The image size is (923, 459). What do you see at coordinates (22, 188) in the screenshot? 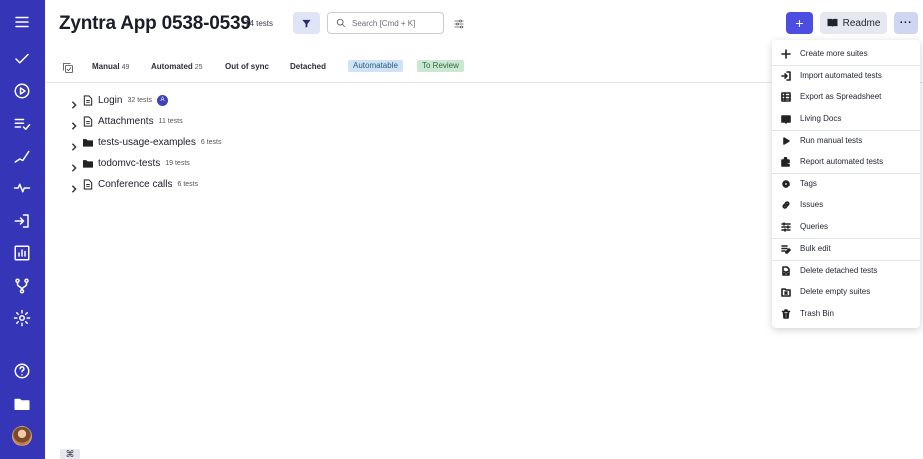
I see `pulse-icon` at bounding box center [22, 188].